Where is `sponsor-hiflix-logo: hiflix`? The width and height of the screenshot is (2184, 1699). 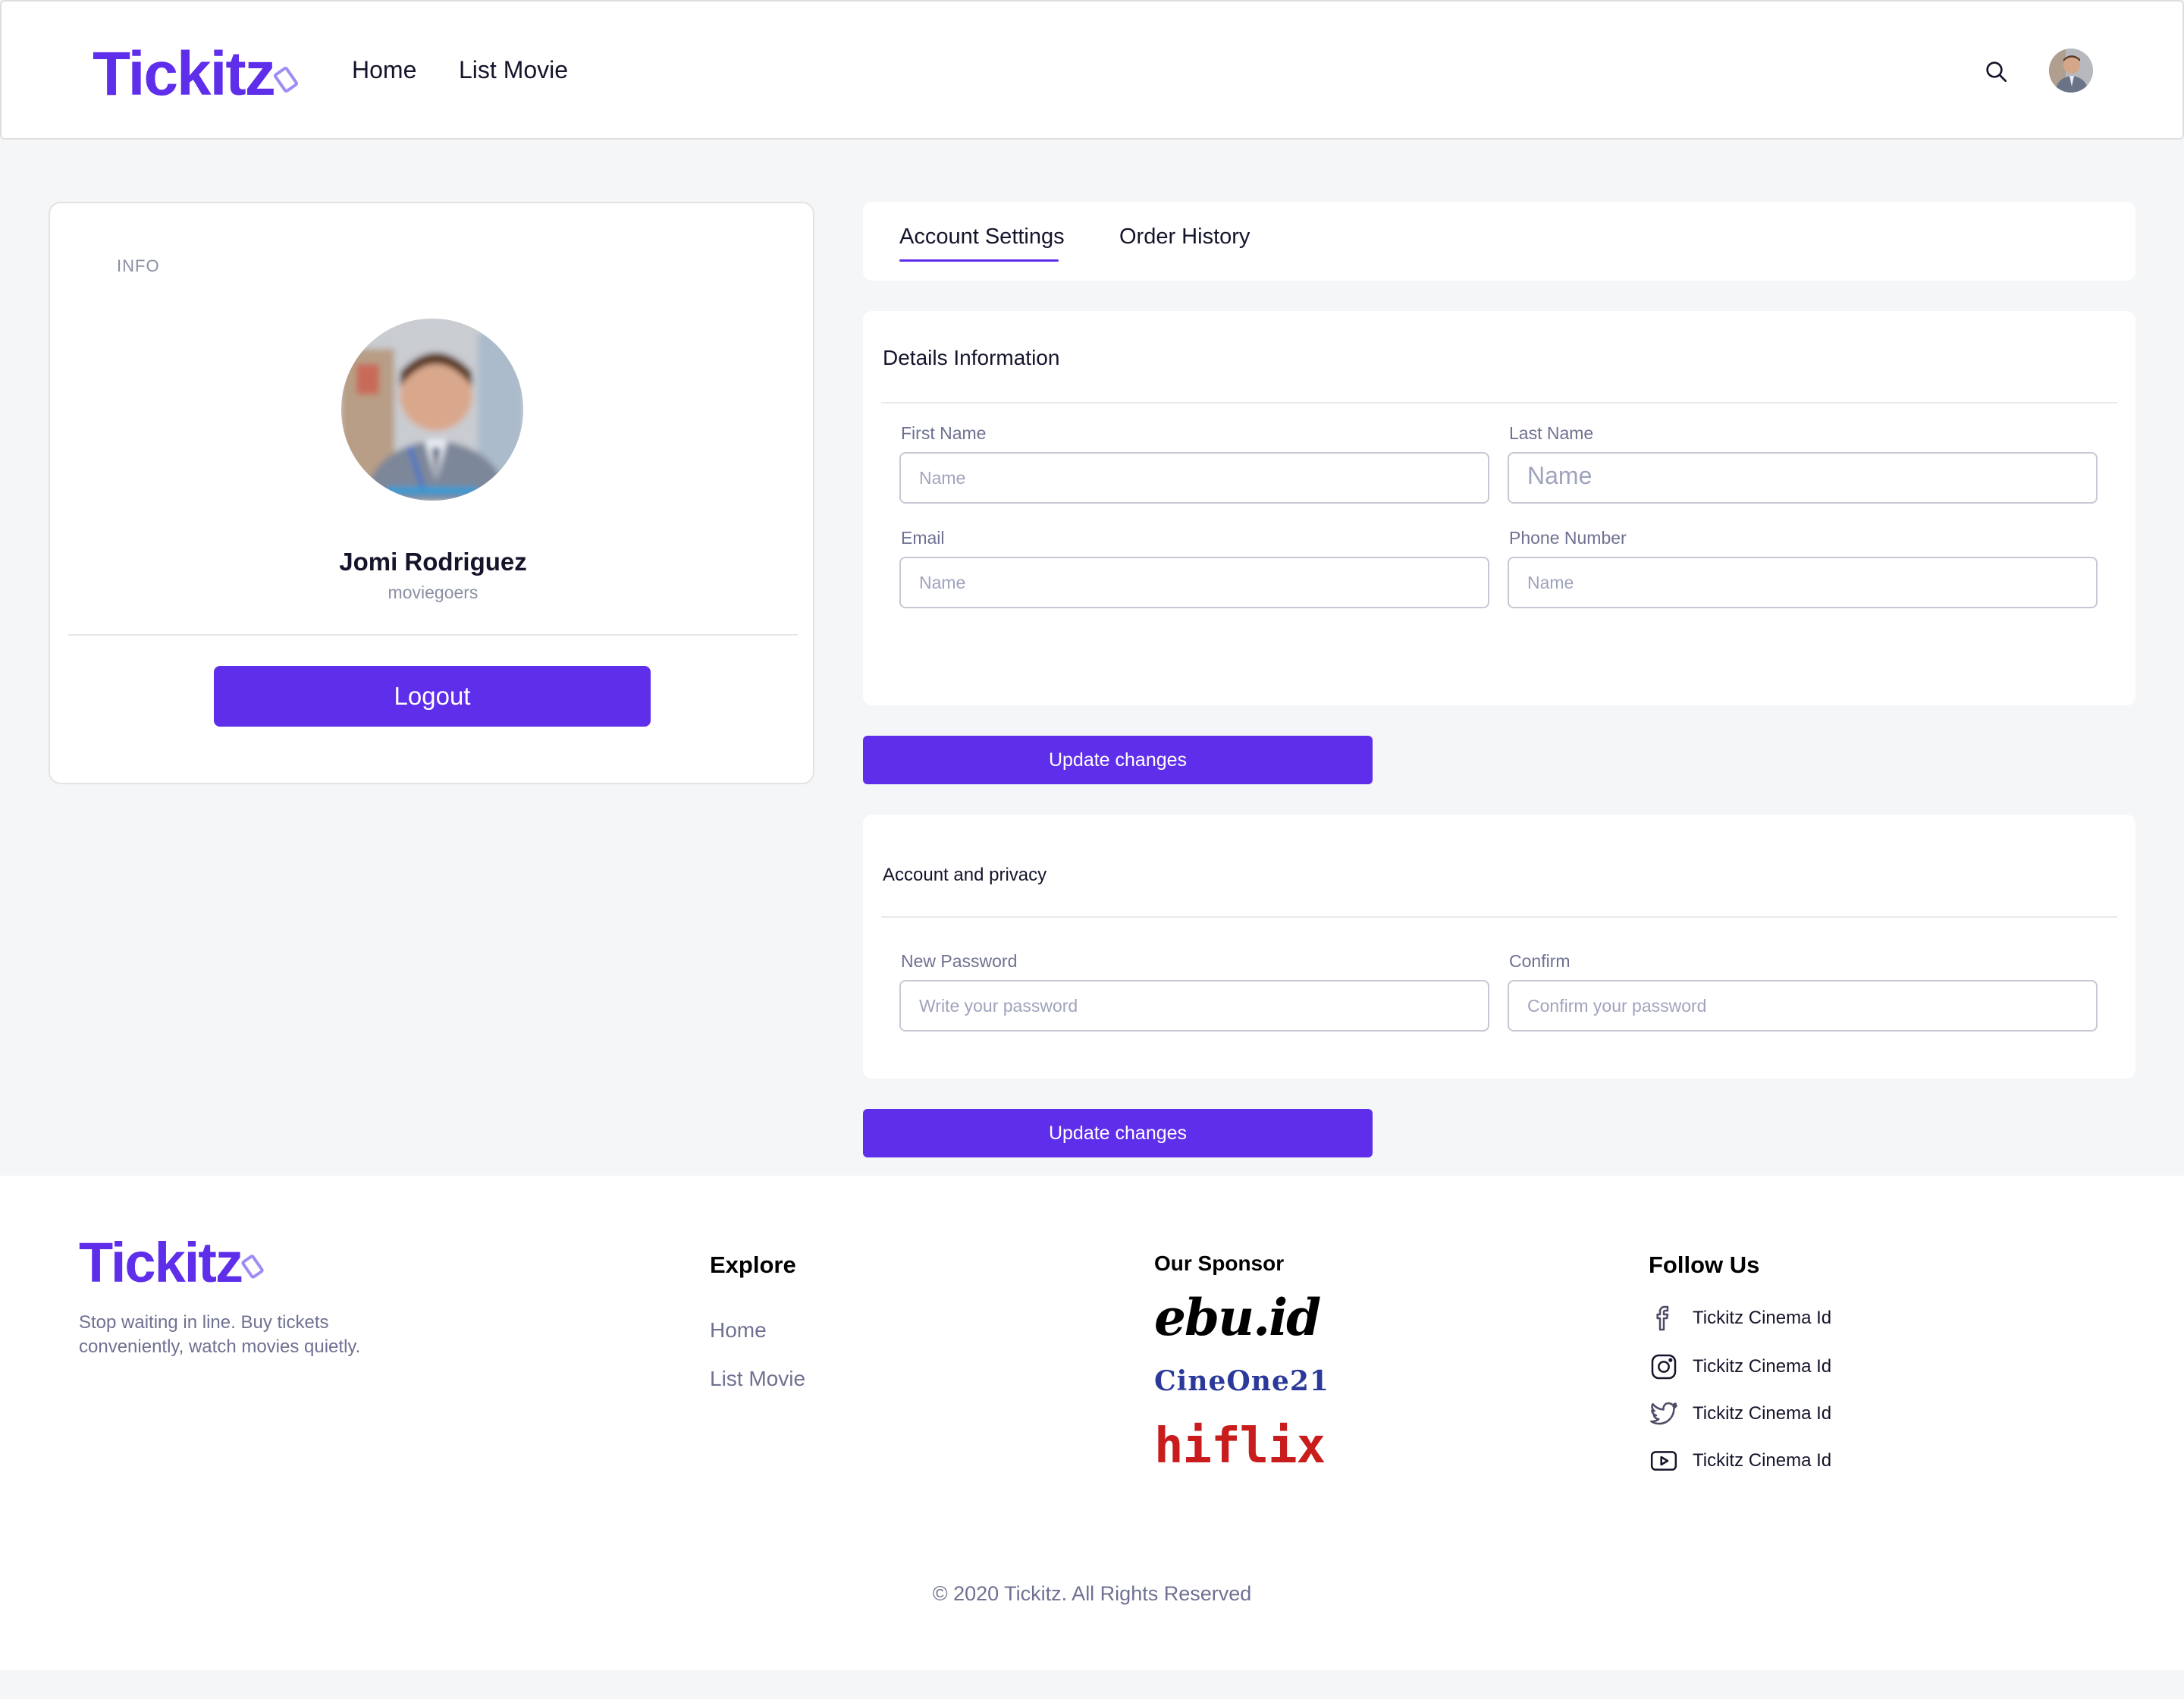
sponsor-hiflix-logo: hiflix is located at coordinates (1240, 1446).